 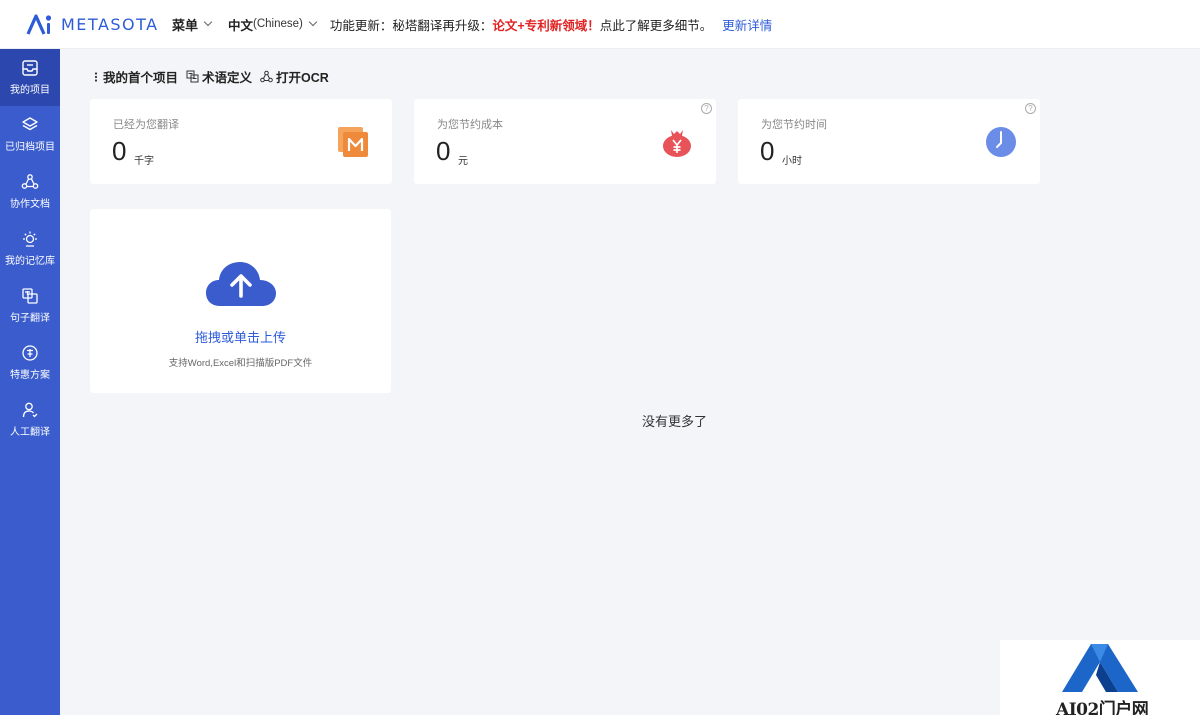 What do you see at coordinates (240, 337) in the screenshot?
I see `upload-label: 拖拽或单击上传` at bounding box center [240, 337].